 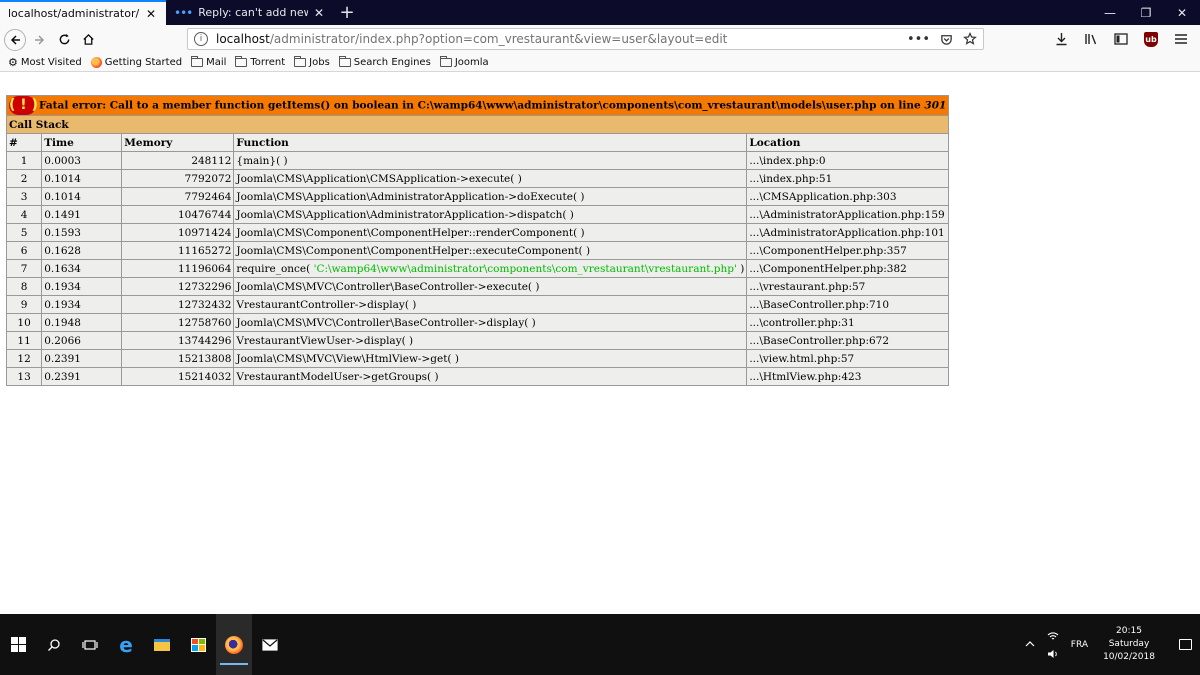 What do you see at coordinates (136, 62) in the screenshot?
I see `bookmark-getting-started: Getting Started` at bounding box center [136, 62].